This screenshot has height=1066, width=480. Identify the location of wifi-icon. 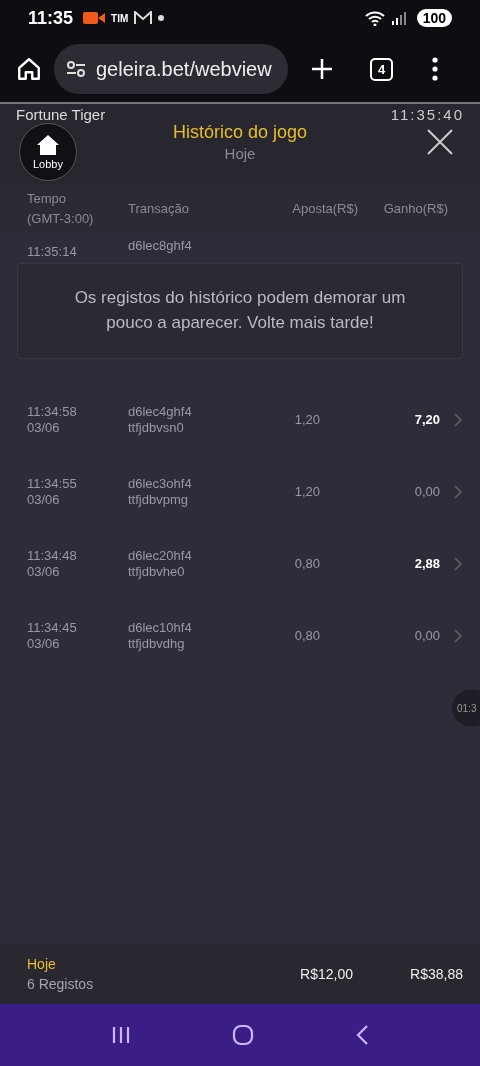
(374, 18).